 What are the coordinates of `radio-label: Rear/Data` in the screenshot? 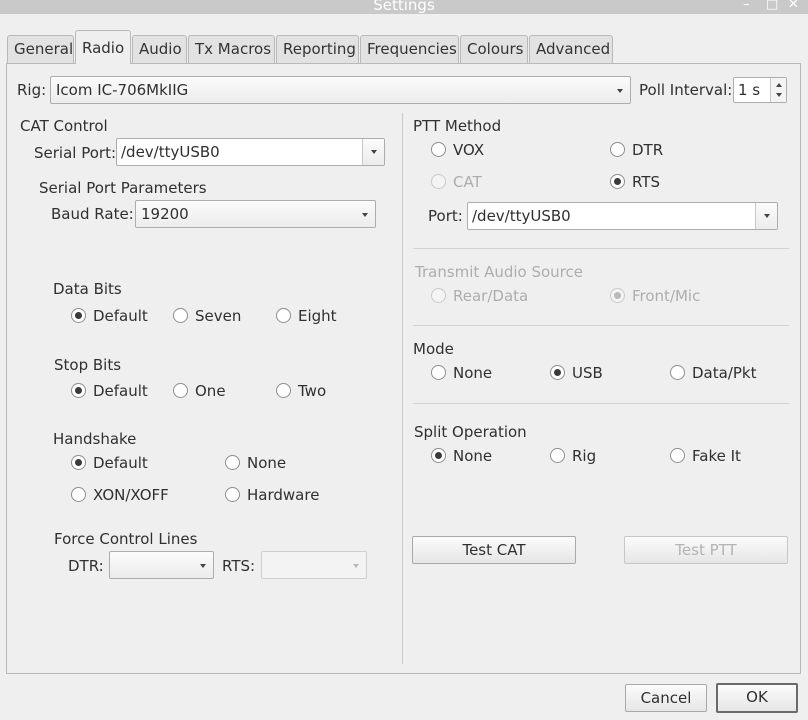 It's located at (491, 296).